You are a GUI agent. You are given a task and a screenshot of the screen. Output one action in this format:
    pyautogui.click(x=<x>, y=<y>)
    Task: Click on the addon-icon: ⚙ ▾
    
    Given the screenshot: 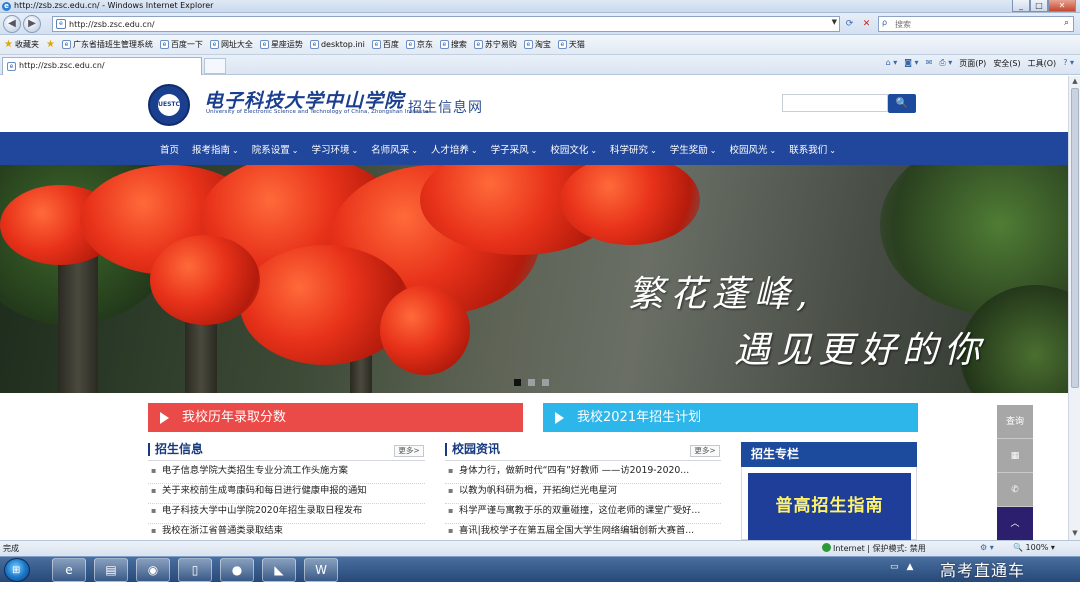 What is the action you would take?
    pyautogui.click(x=987, y=547)
    